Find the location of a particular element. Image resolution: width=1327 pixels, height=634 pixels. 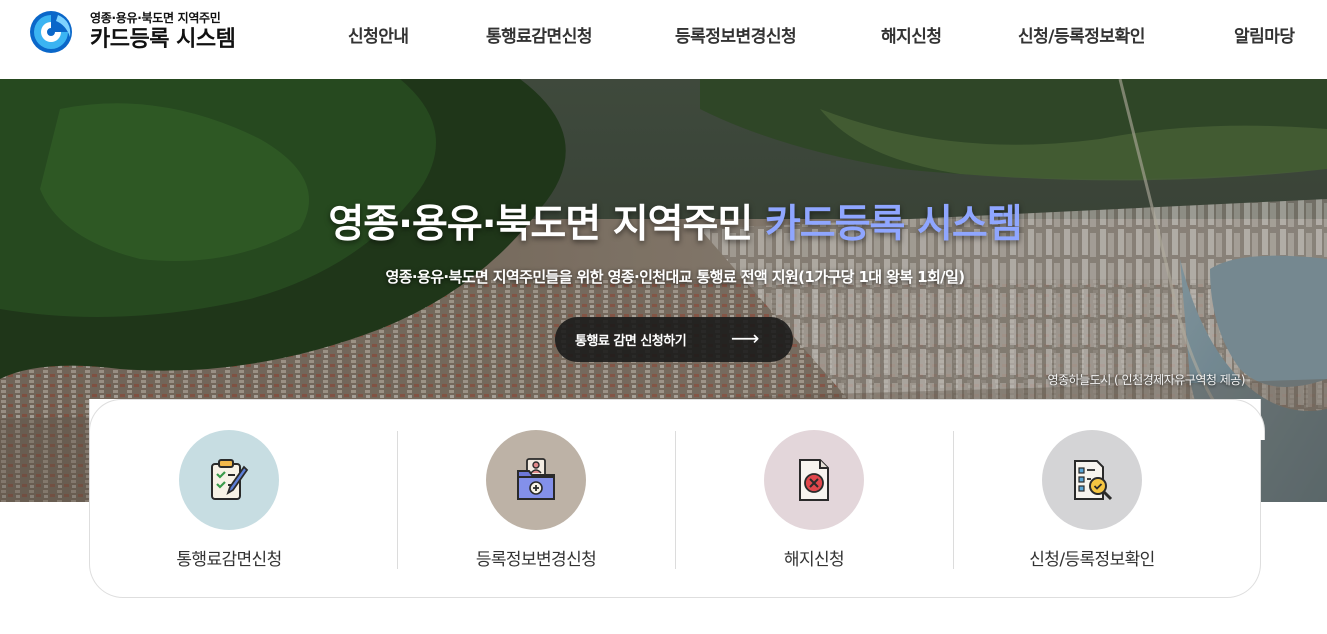

quick-item-info-change: 등록정보변경신청 is located at coordinates (536, 505).